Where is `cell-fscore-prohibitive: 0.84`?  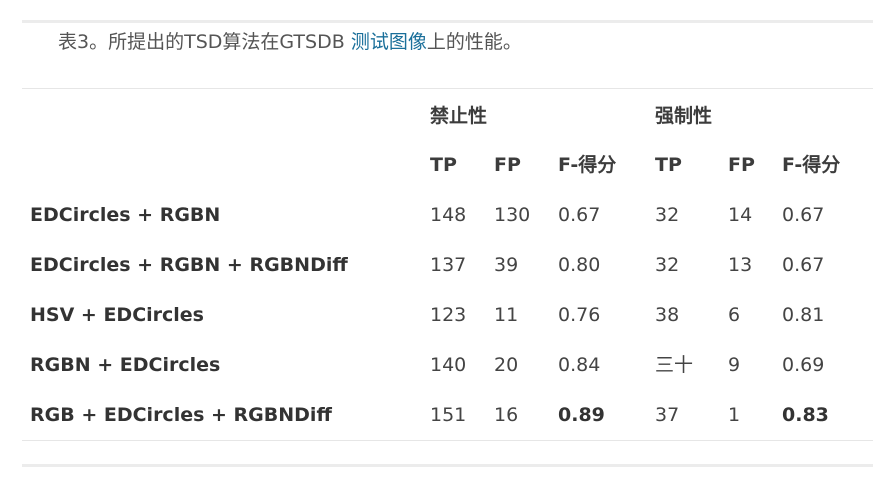
cell-fscore-prohibitive: 0.84 is located at coordinates (579, 365).